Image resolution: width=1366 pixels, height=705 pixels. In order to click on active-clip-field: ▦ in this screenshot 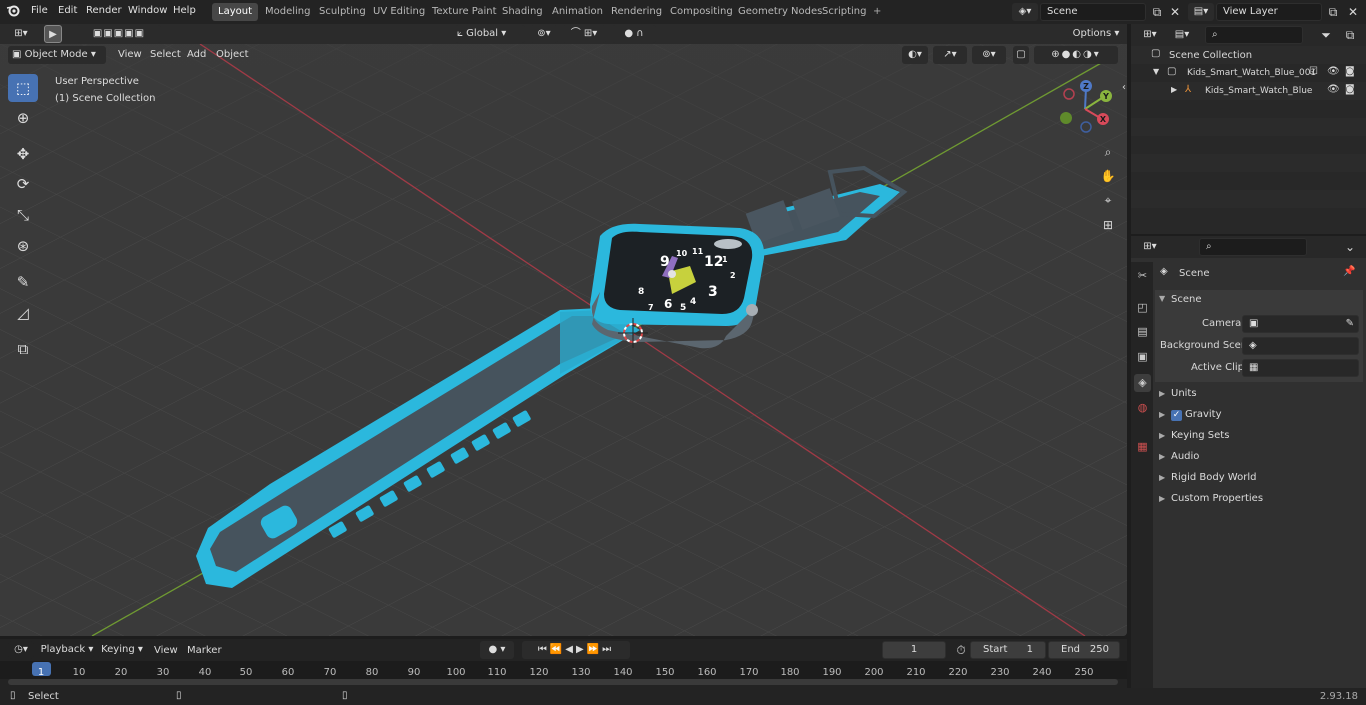, I will do `click(1300, 368)`.